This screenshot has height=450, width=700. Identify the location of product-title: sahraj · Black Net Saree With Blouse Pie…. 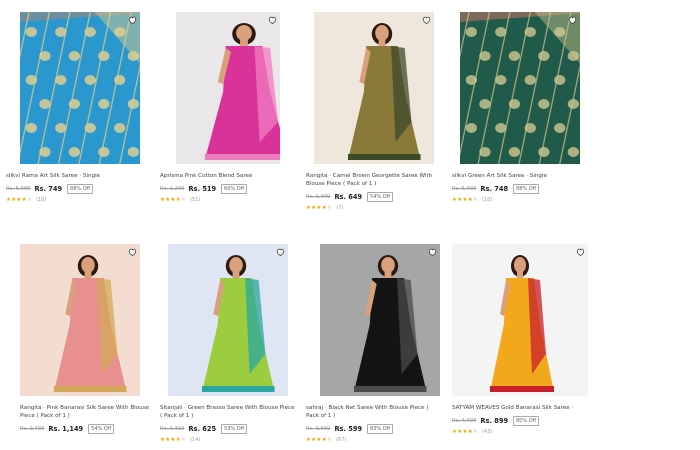
(374, 412).